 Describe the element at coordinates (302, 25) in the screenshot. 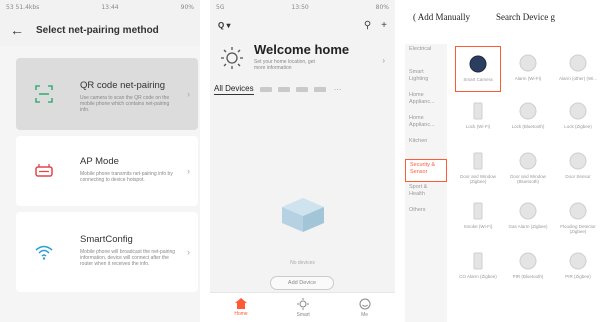

I see `home-topbar: Q ▾ ⚲ +` at that location.